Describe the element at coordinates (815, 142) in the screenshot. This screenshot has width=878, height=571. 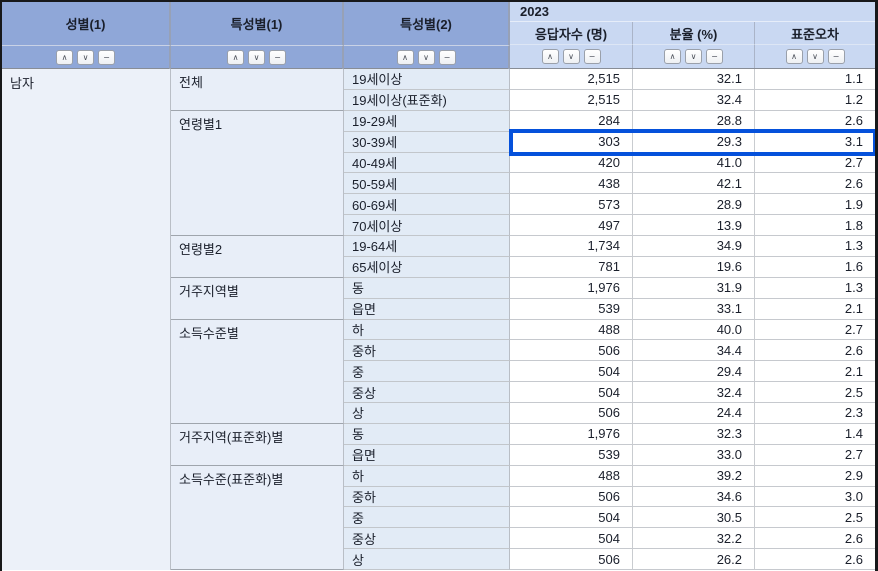
I see `value-cell: 3.1` at that location.